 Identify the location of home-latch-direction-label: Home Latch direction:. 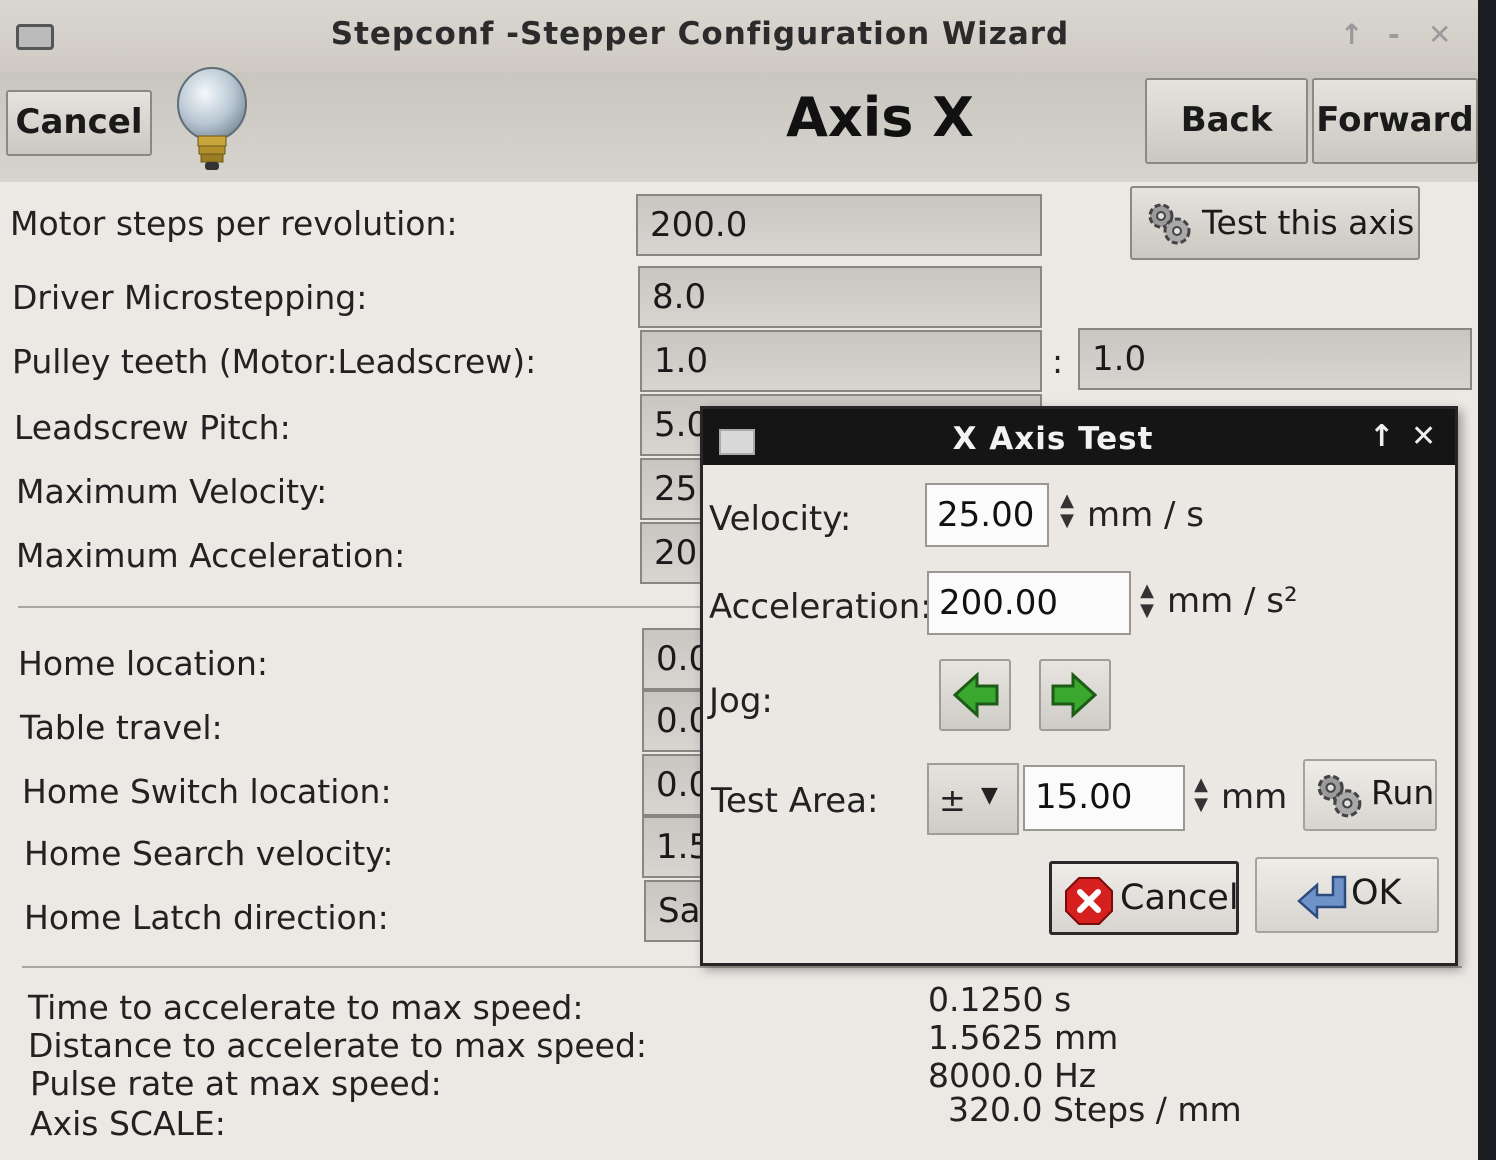
(206, 917).